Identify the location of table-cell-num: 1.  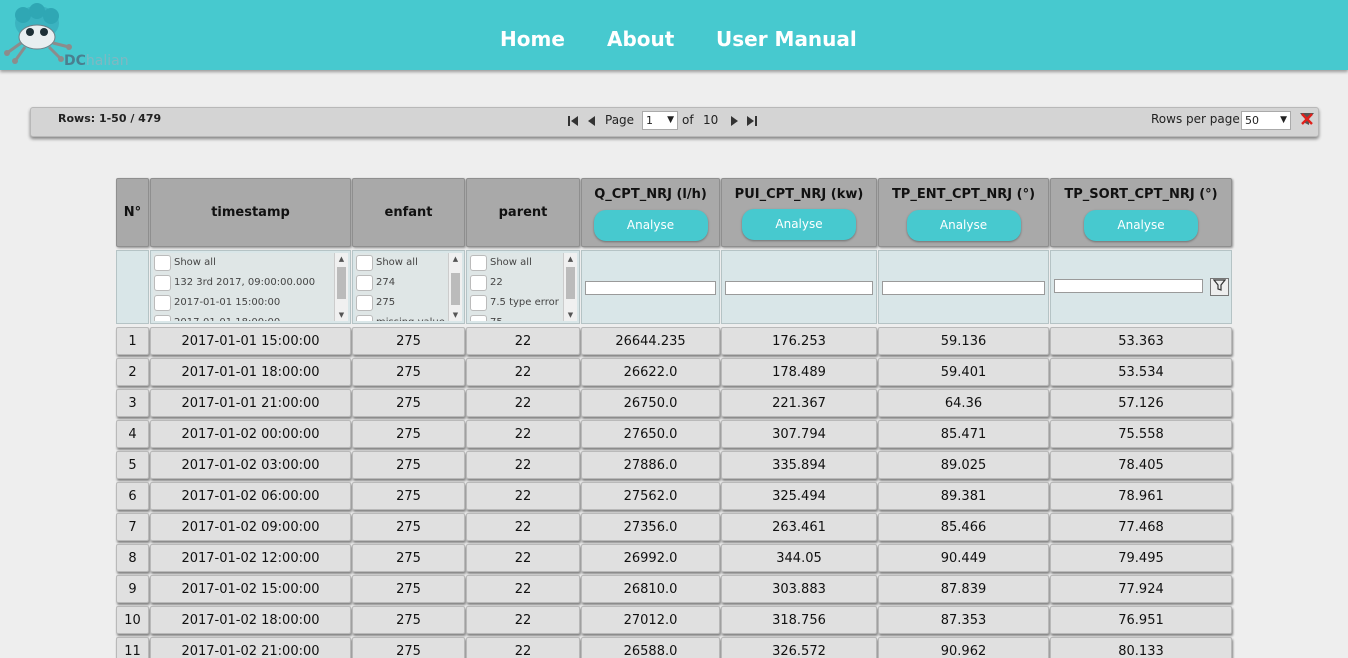
(132, 341).